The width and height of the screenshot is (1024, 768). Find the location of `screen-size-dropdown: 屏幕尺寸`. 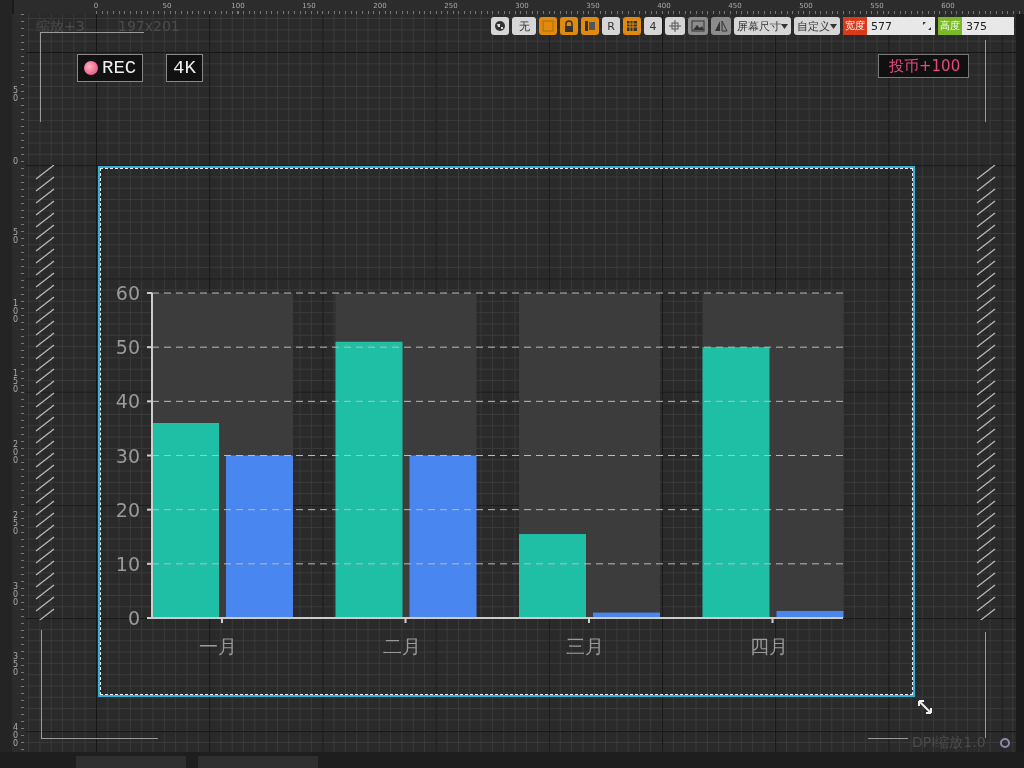

screen-size-dropdown: 屏幕尺寸 is located at coordinates (762, 26).